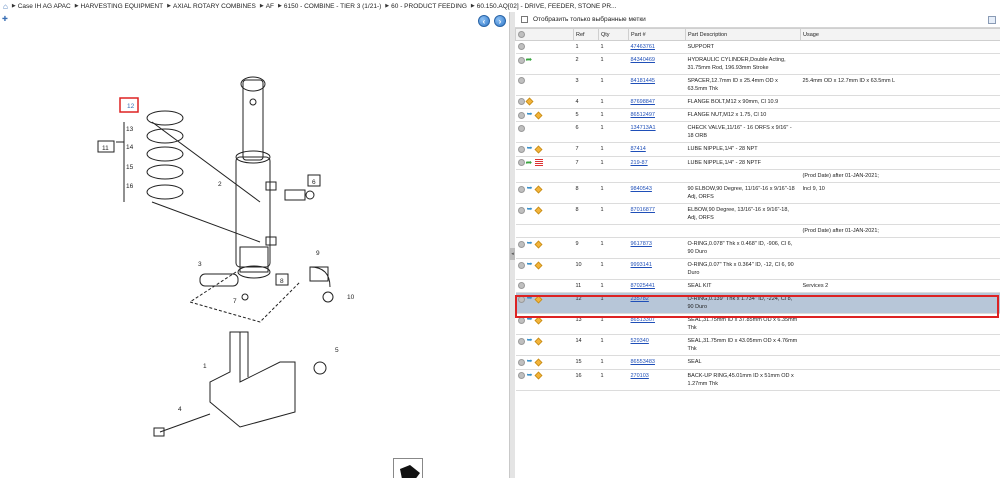  What do you see at coordinates (639, 163) in the screenshot?
I see `part-number-link: 219-87` at bounding box center [639, 163].